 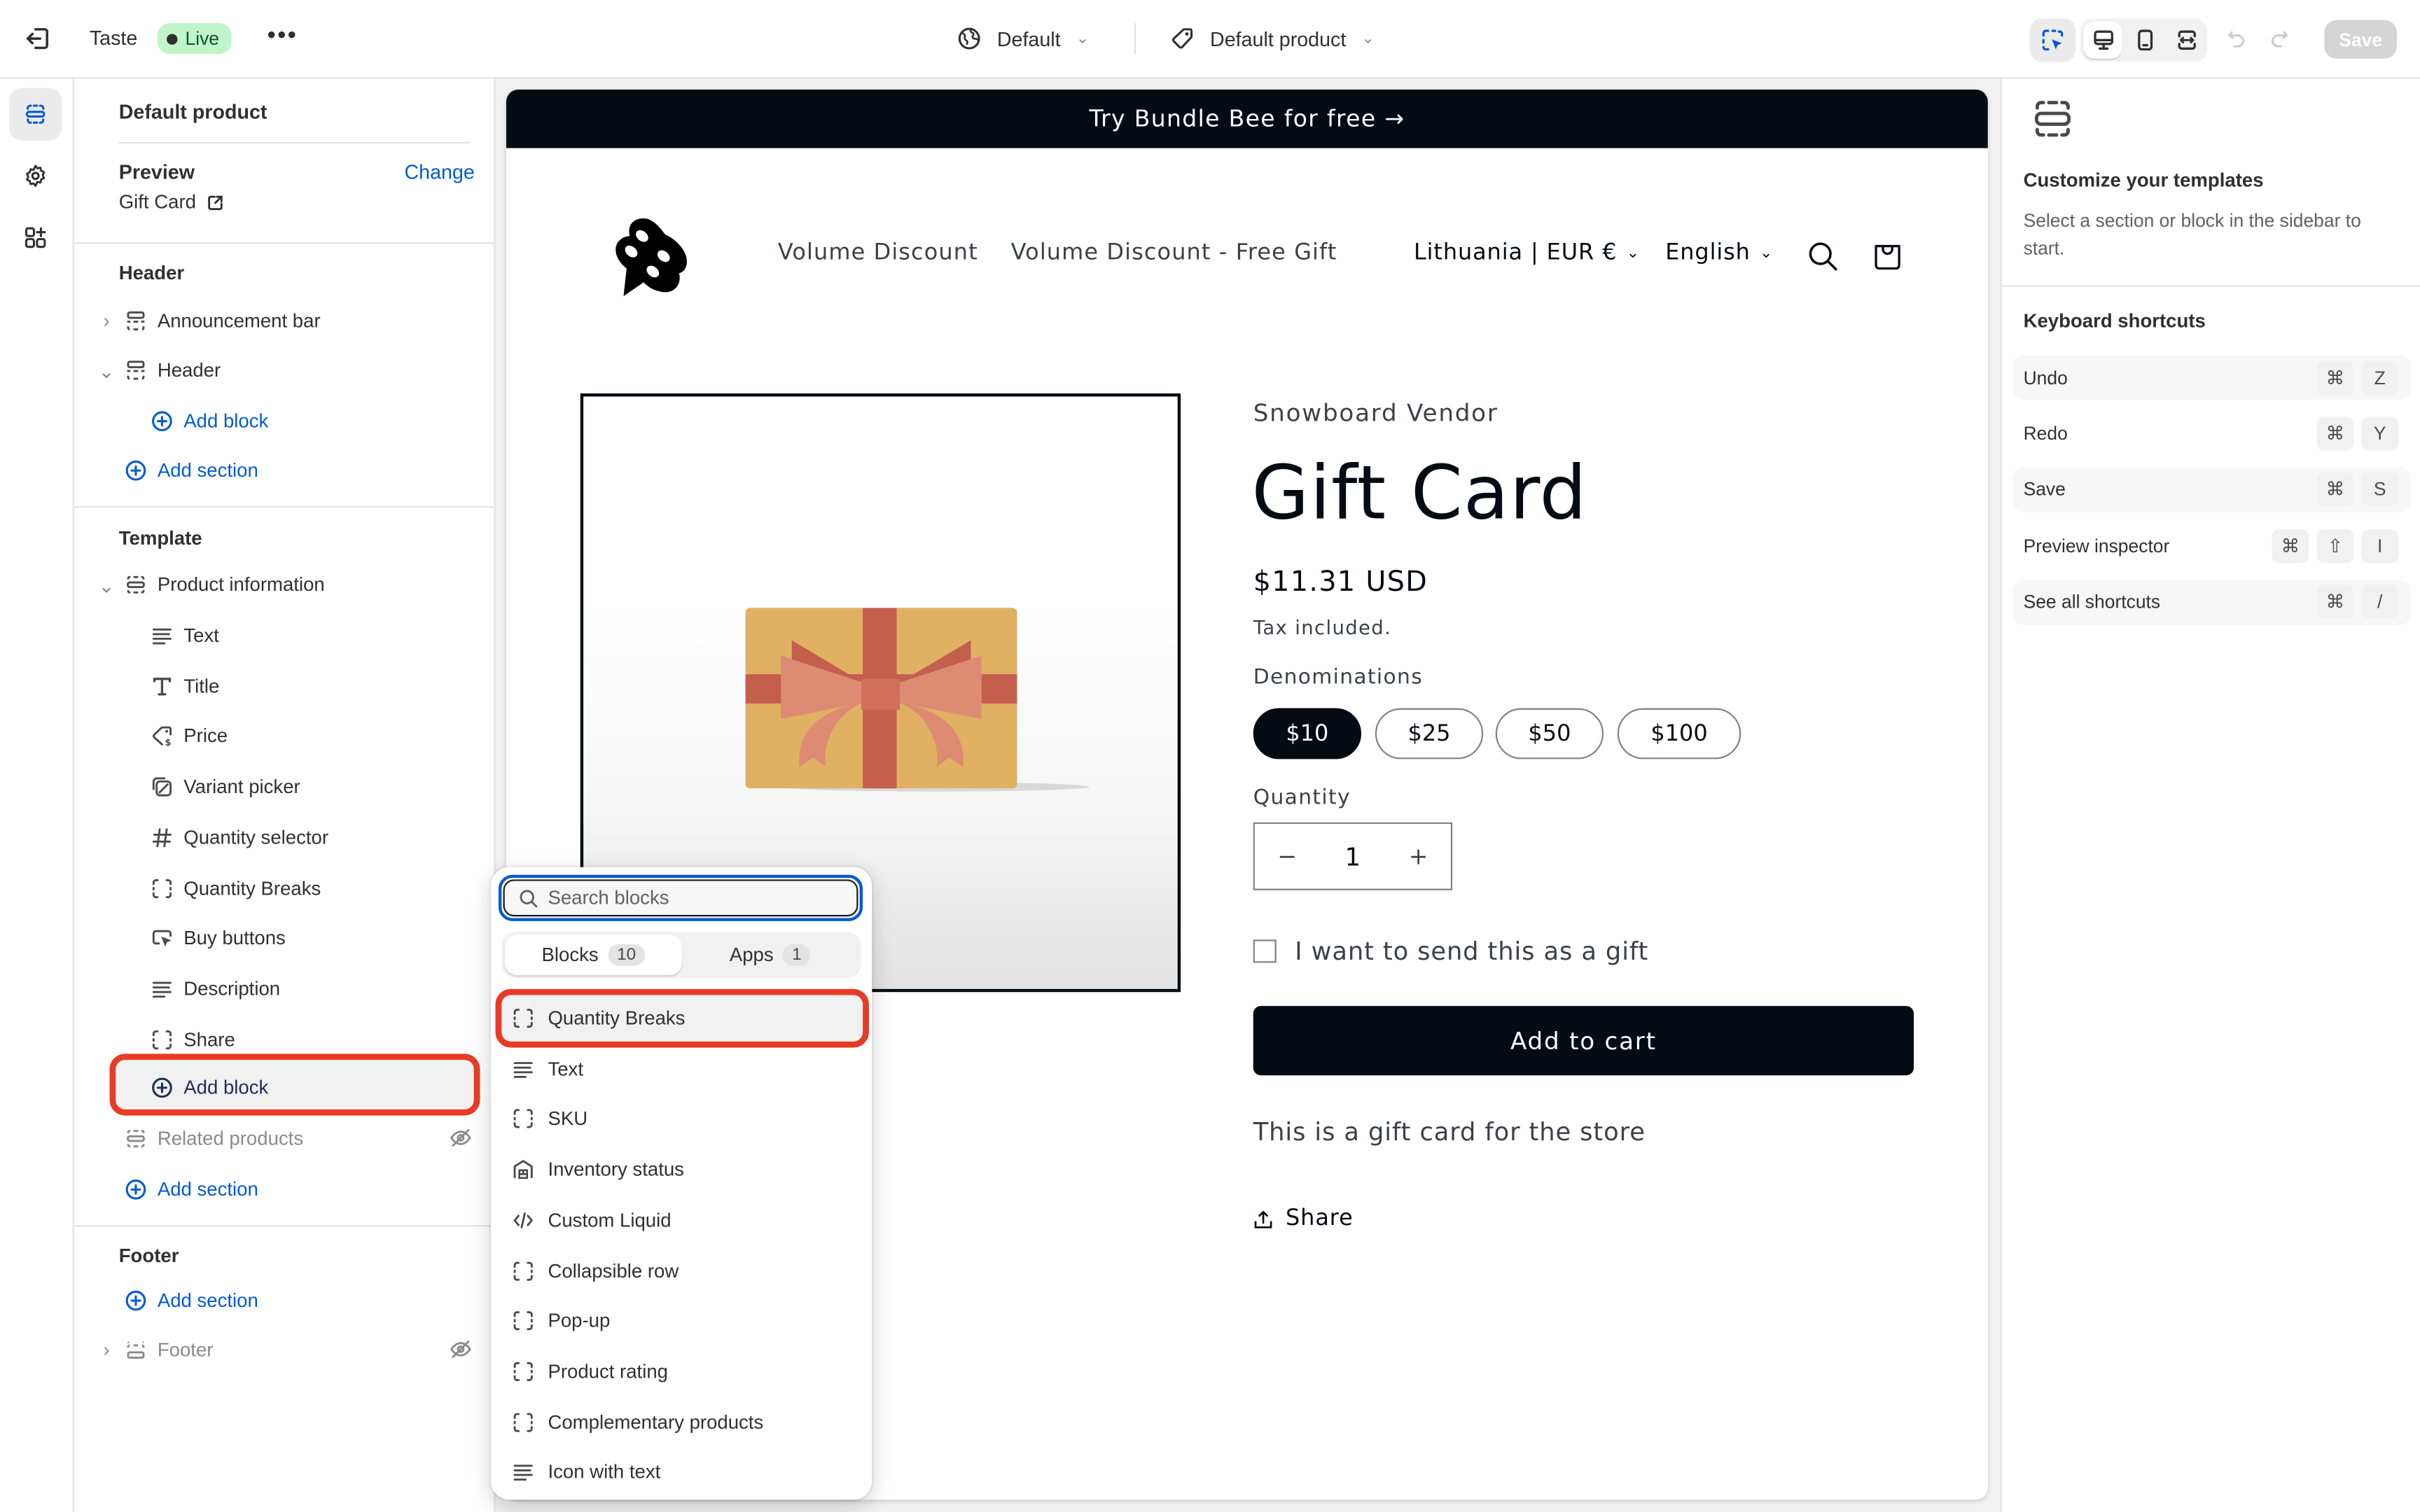 I want to click on footer-add-section-button: Add section, so click(x=288, y=1300).